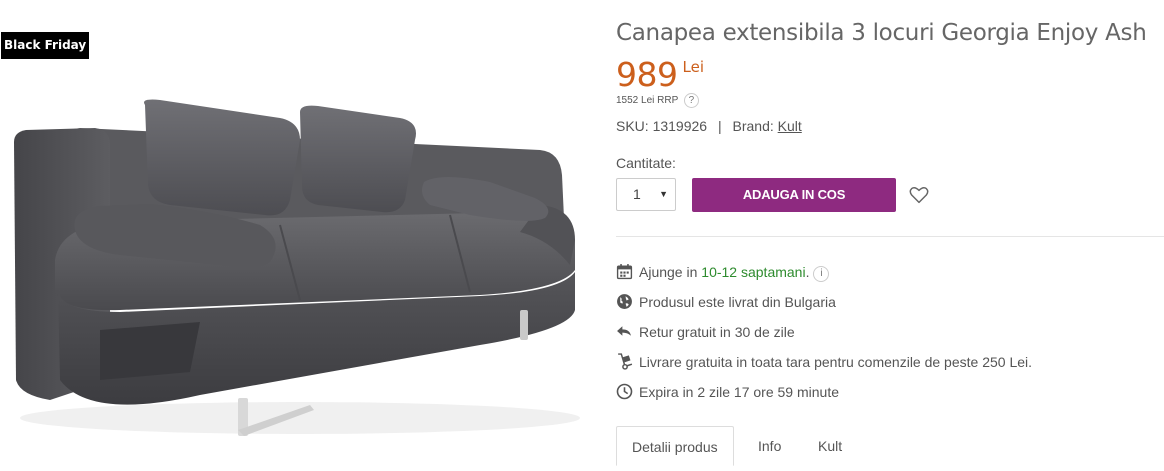 Image resolution: width=1164 pixels, height=471 pixels. What do you see at coordinates (646, 194) in the screenshot?
I see `quantity-select: 1 ▼` at bounding box center [646, 194].